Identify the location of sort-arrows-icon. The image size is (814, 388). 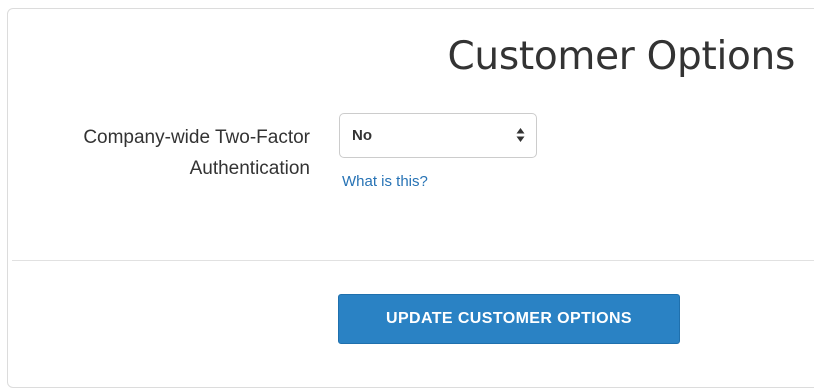
(520, 135).